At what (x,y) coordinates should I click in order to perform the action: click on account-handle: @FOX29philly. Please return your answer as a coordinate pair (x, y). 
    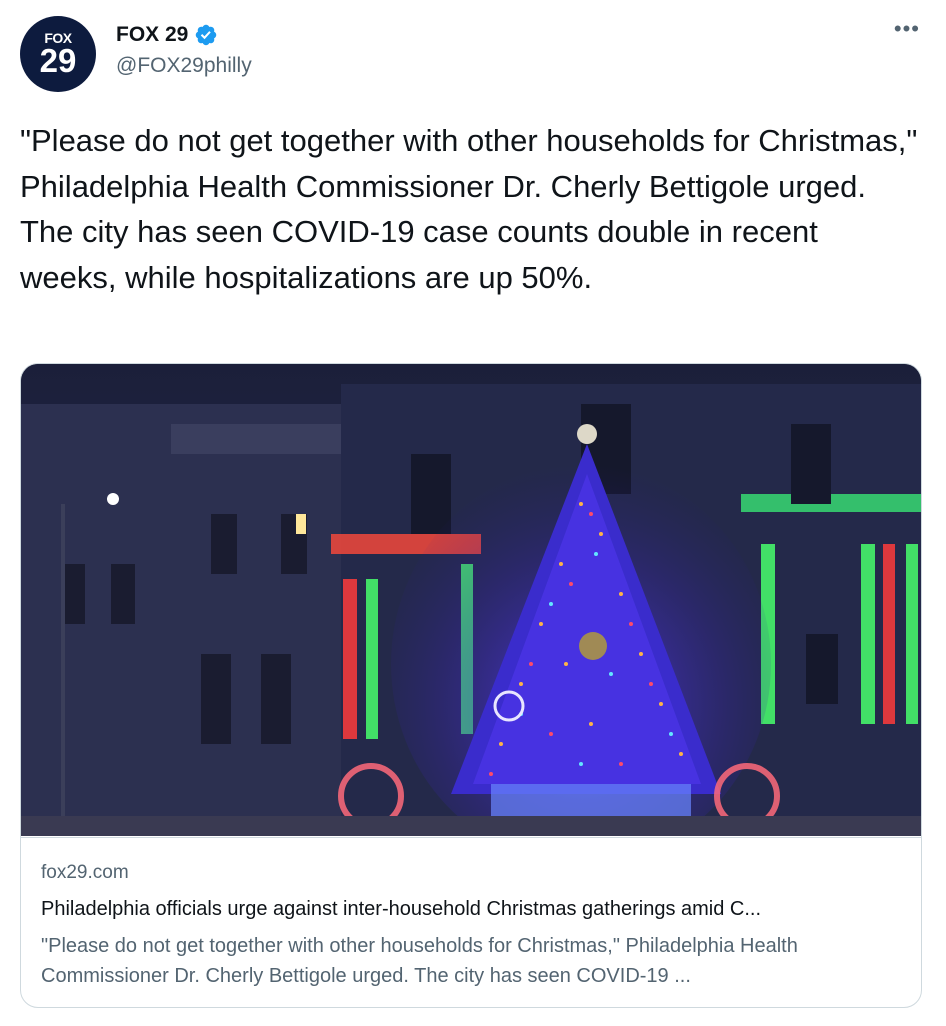
    Looking at the image, I should click on (184, 66).